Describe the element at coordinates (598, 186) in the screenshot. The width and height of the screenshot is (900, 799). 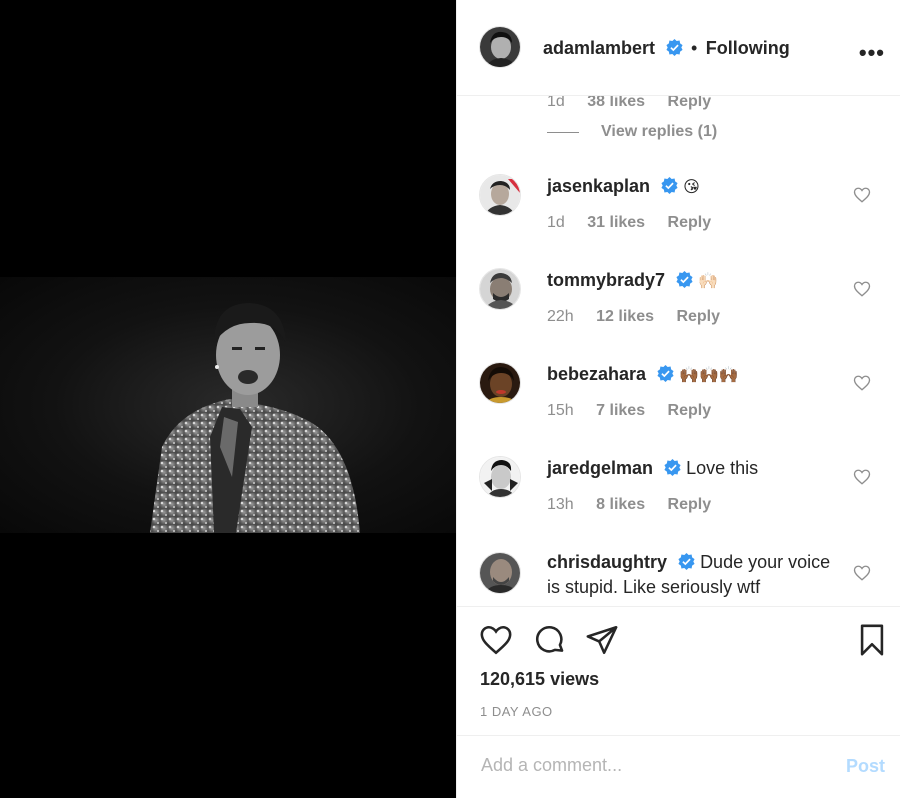
I see `comment-username: jasenkaplan` at that location.